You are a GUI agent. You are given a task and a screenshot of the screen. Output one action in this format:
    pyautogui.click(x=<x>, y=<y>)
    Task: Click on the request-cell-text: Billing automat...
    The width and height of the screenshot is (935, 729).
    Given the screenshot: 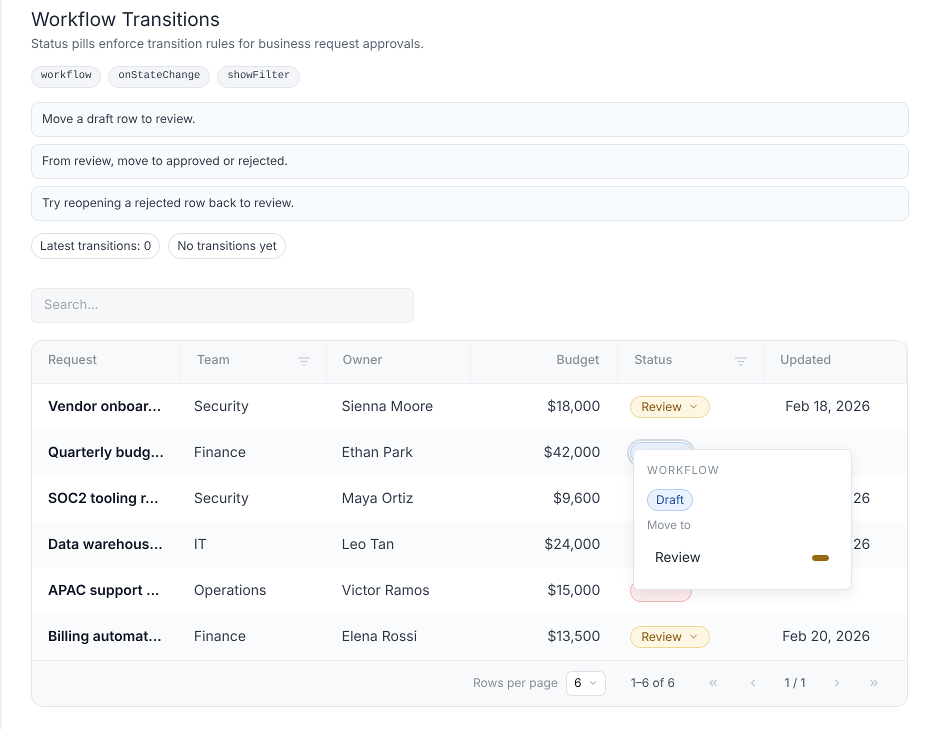 What is the action you would take?
    pyautogui.click(x=105, y=637)
    